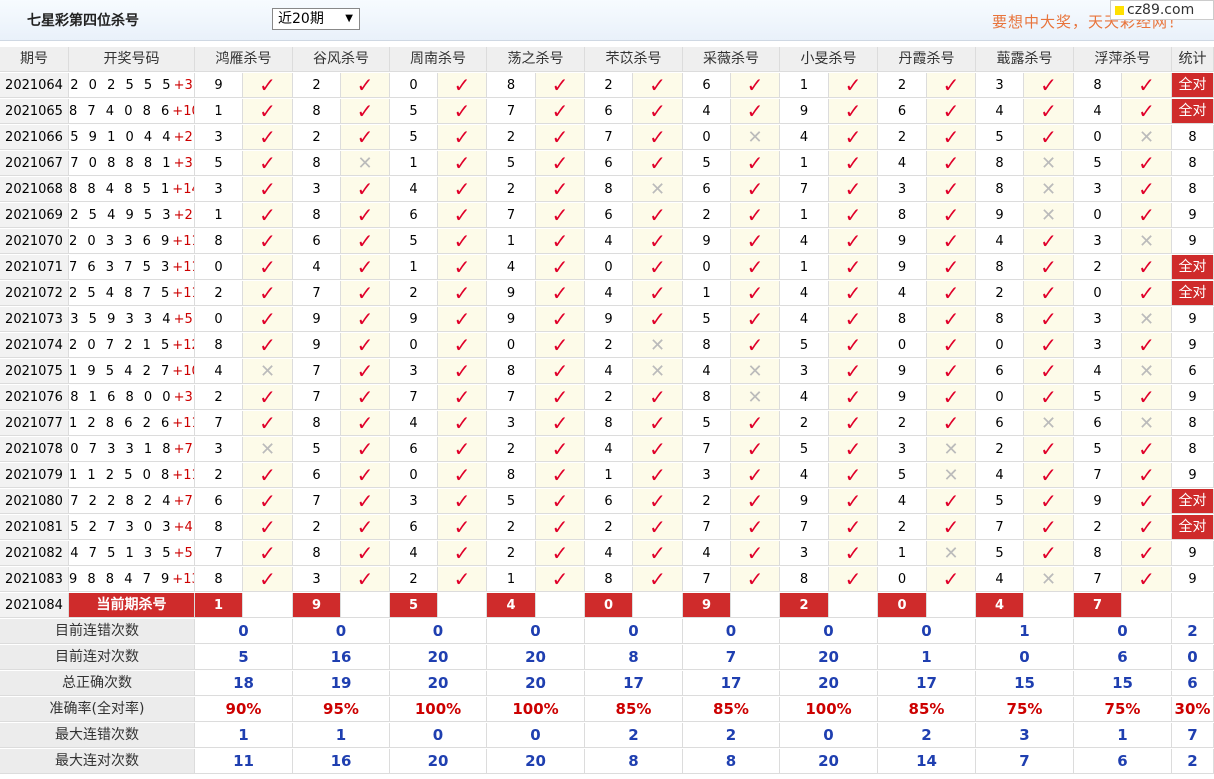 The width and height of the screenshot is (1214, 779). Describe the element at coordinates (34, 605) in the screenshot. I see `issue-number: 2021084` at that location.